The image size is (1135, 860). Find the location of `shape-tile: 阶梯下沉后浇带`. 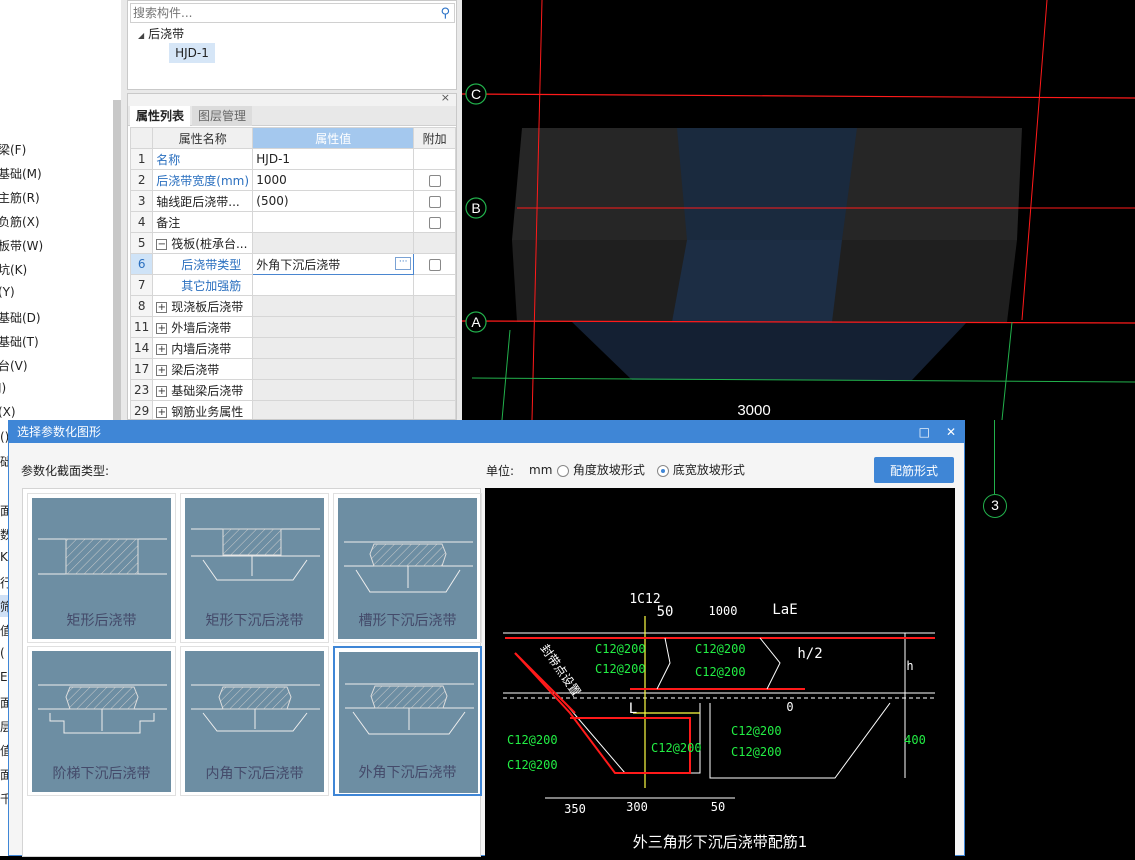

shape-tile: 阶梯下沉后浇带 is located at coordinates (101, 721).